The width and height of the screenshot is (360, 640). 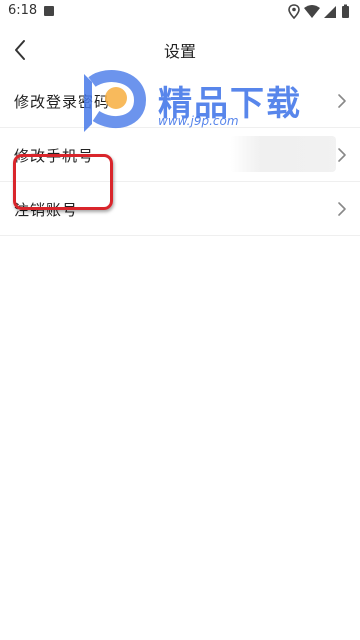 What do you see at coordinates (294, 12) in the screenshot?
I see `location-icon` at bounding box center [294, 12].